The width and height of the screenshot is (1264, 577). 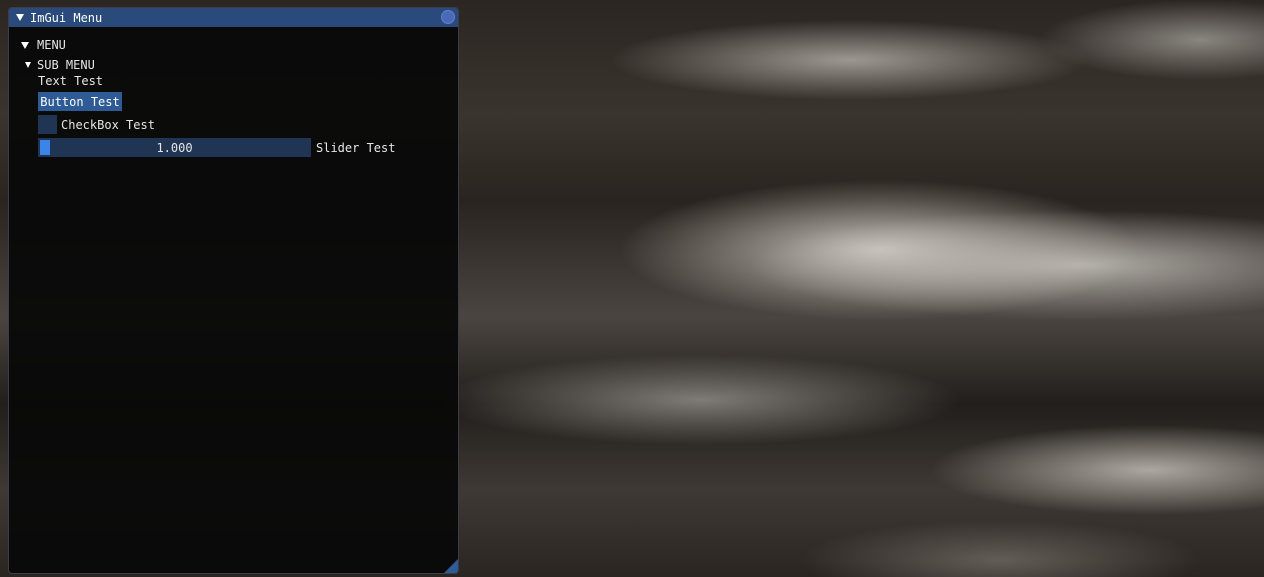 What do you see at coordinates (51, 45) in the screenshot?
I see `menu-header-label: MENU` at bounding box center [51, 45].